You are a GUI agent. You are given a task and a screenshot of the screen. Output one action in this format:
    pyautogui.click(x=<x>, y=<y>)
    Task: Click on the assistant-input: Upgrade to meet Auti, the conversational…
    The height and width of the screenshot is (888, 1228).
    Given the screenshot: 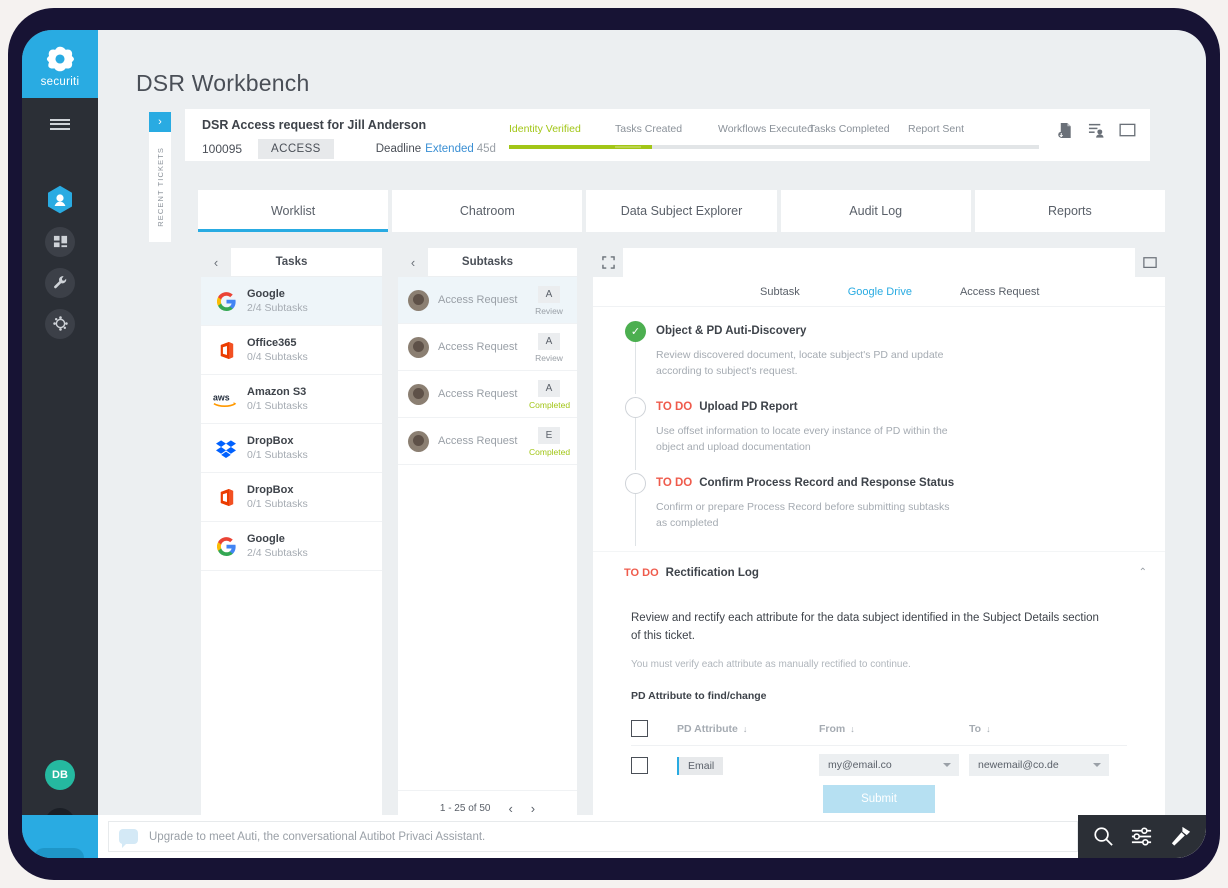 What is the action you would take?
    pyautogui.click(x=593, y=836)
    